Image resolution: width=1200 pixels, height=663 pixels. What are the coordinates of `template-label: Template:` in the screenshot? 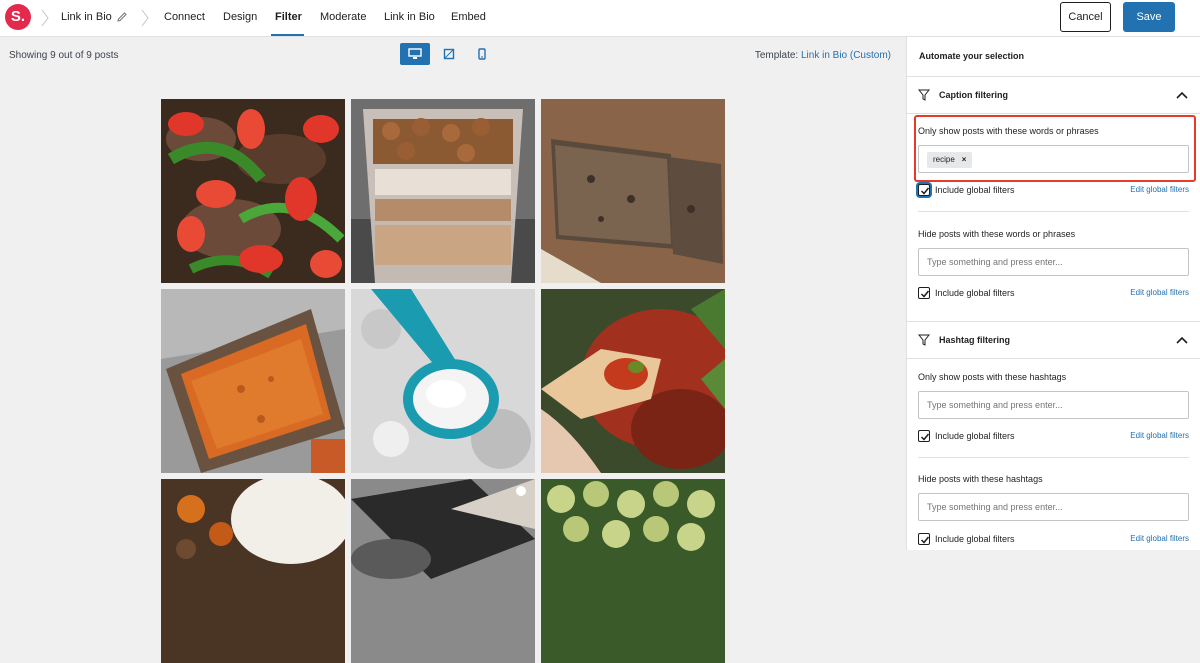 It's located at (776, 55).